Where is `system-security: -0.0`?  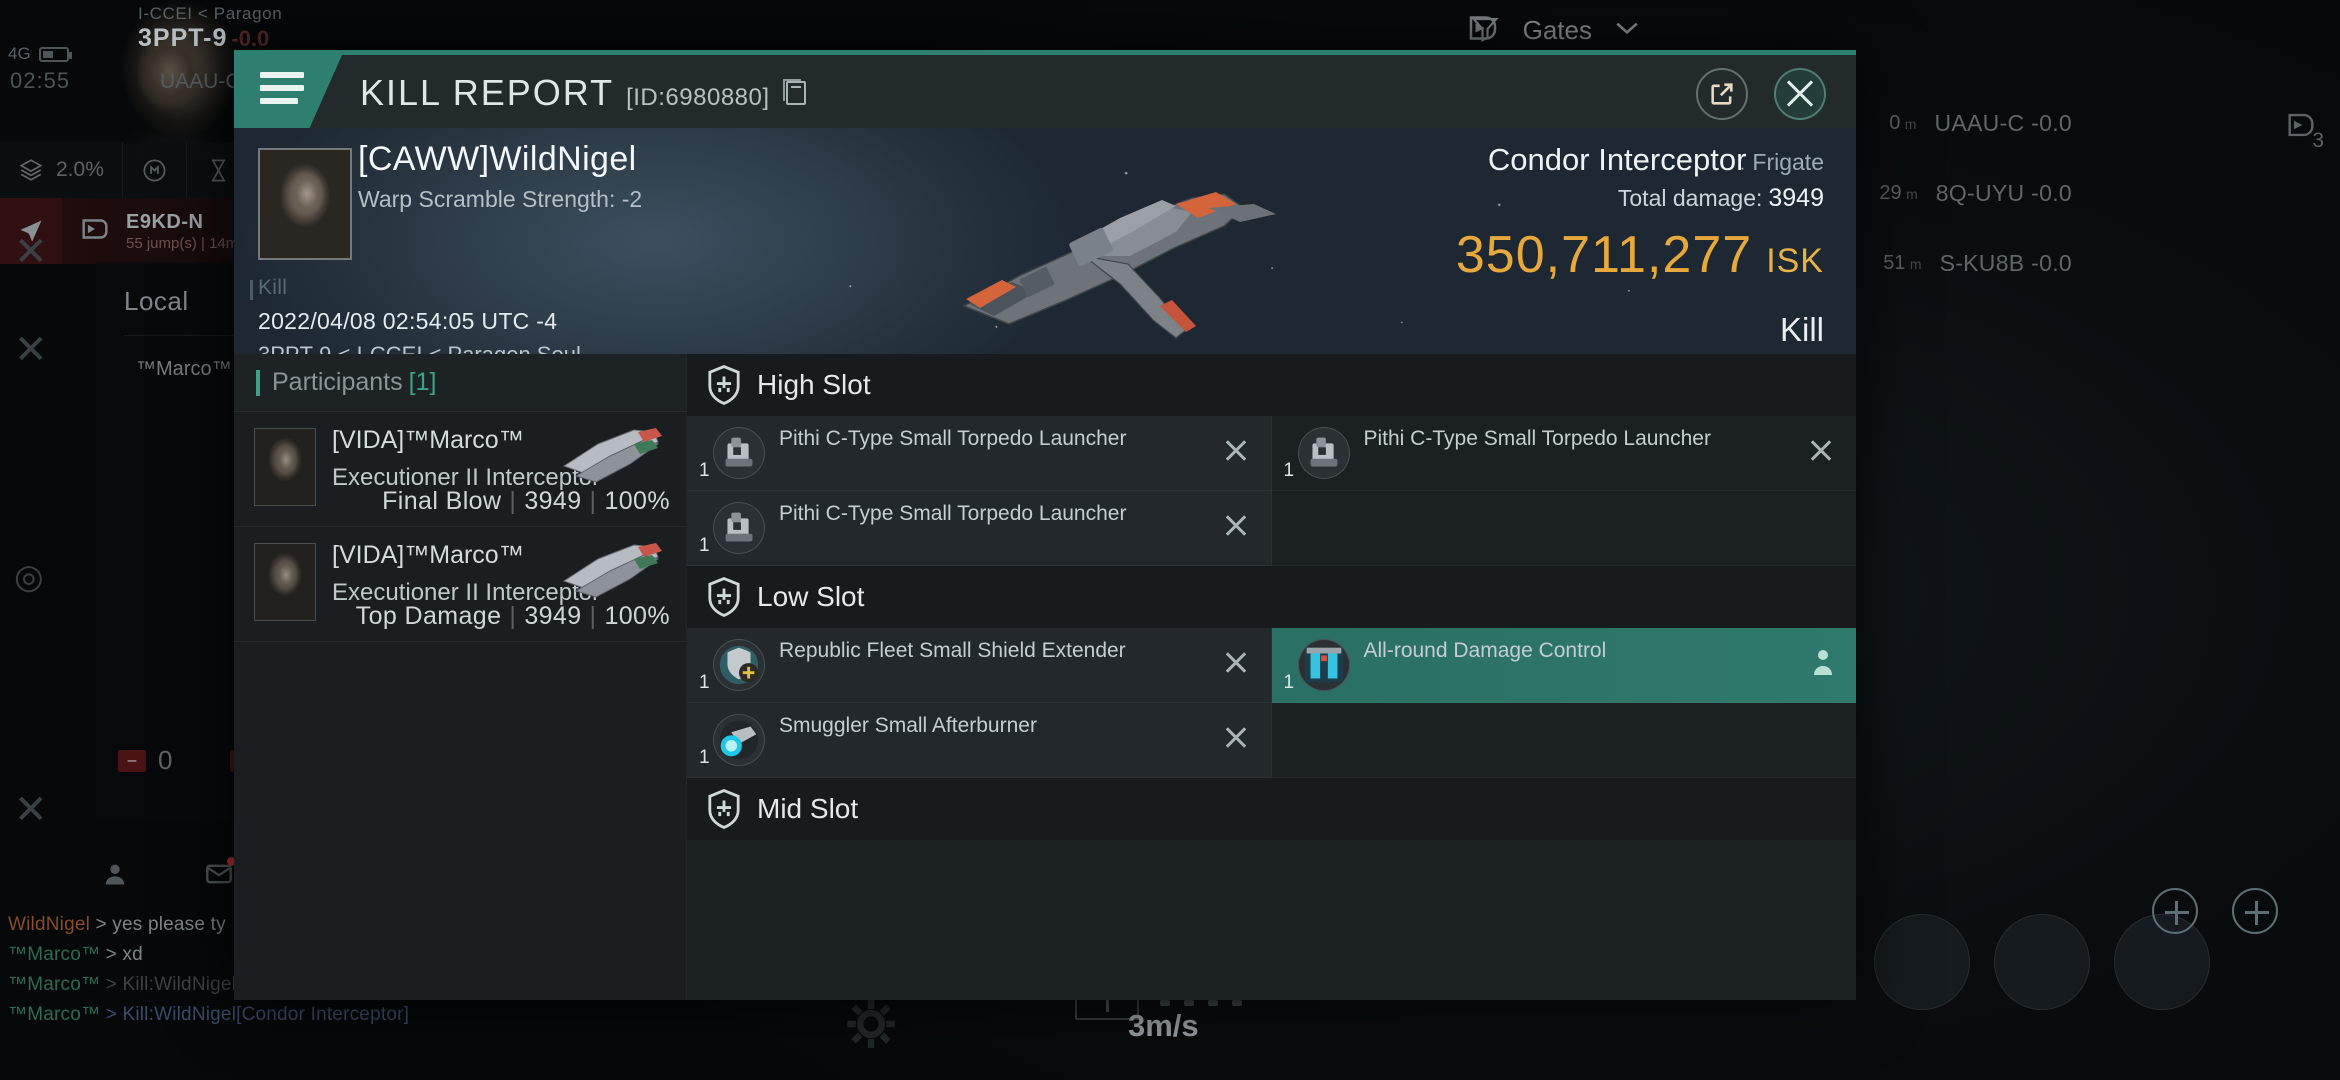
system-security: -0.0 is located at coordinates (250, 38).